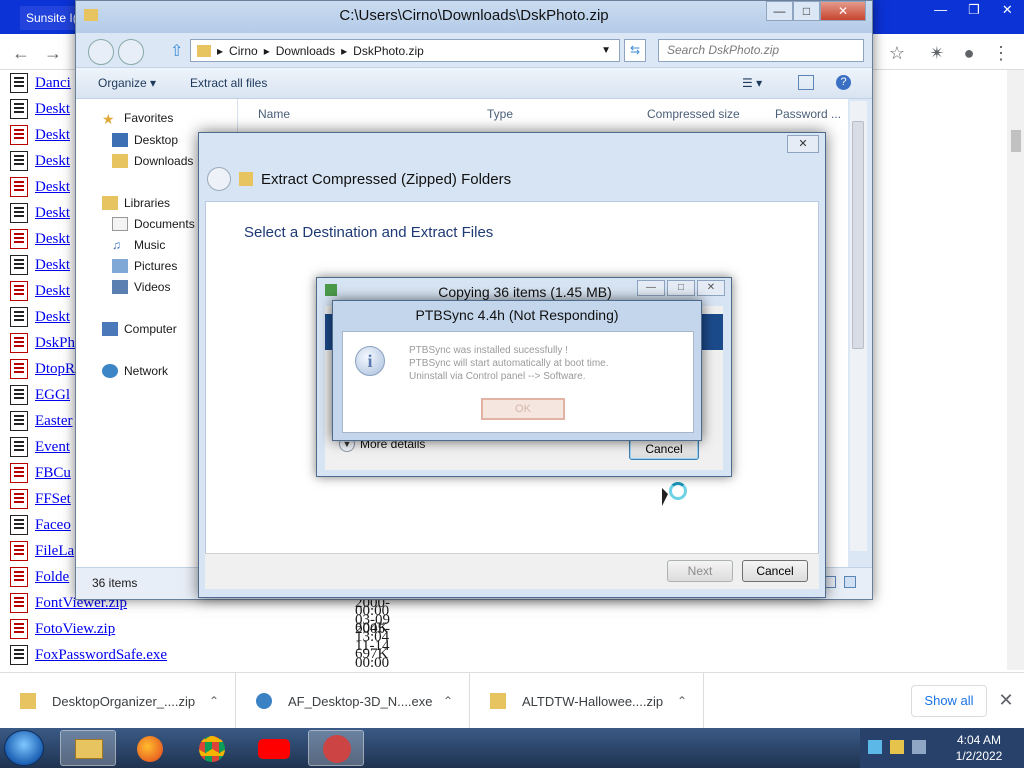 This screenshot has height=768, width=1024. I want to click on organize-button: Organize ▾, so click(127, 83).